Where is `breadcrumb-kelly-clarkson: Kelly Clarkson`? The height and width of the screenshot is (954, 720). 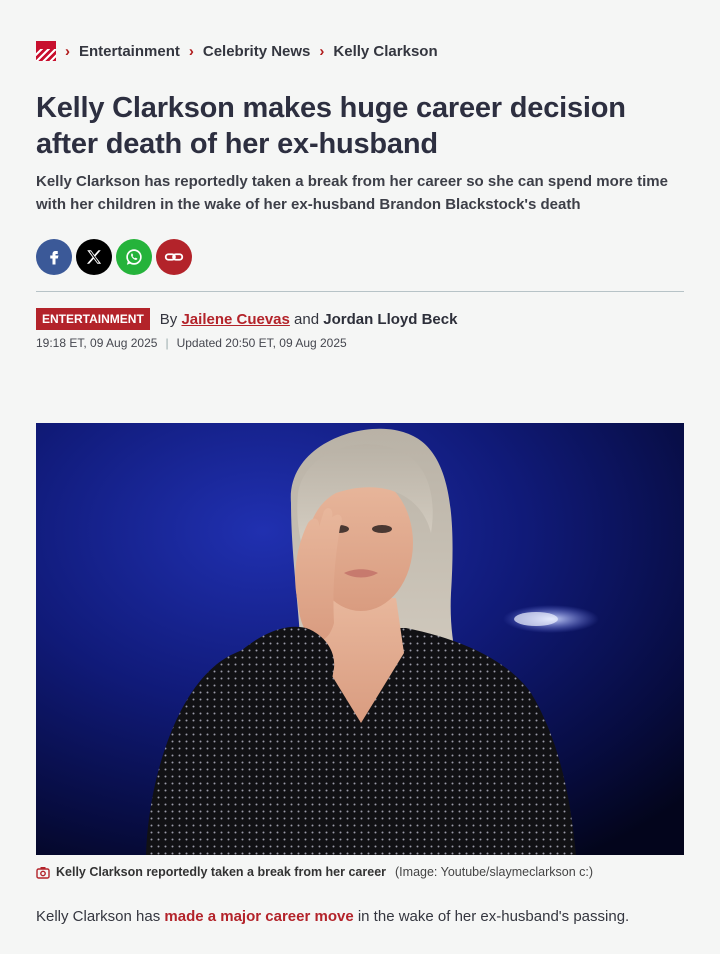
breadcrumb-kelly-clarkson: Kelly Clarkson is located at coordinates (385, 51).